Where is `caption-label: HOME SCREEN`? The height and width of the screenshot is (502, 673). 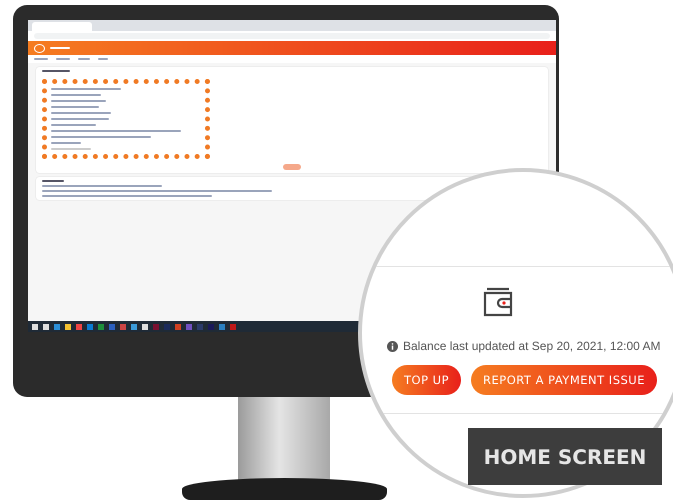 caption-label: HOME SCREEN is located at coordinates (565, 456).